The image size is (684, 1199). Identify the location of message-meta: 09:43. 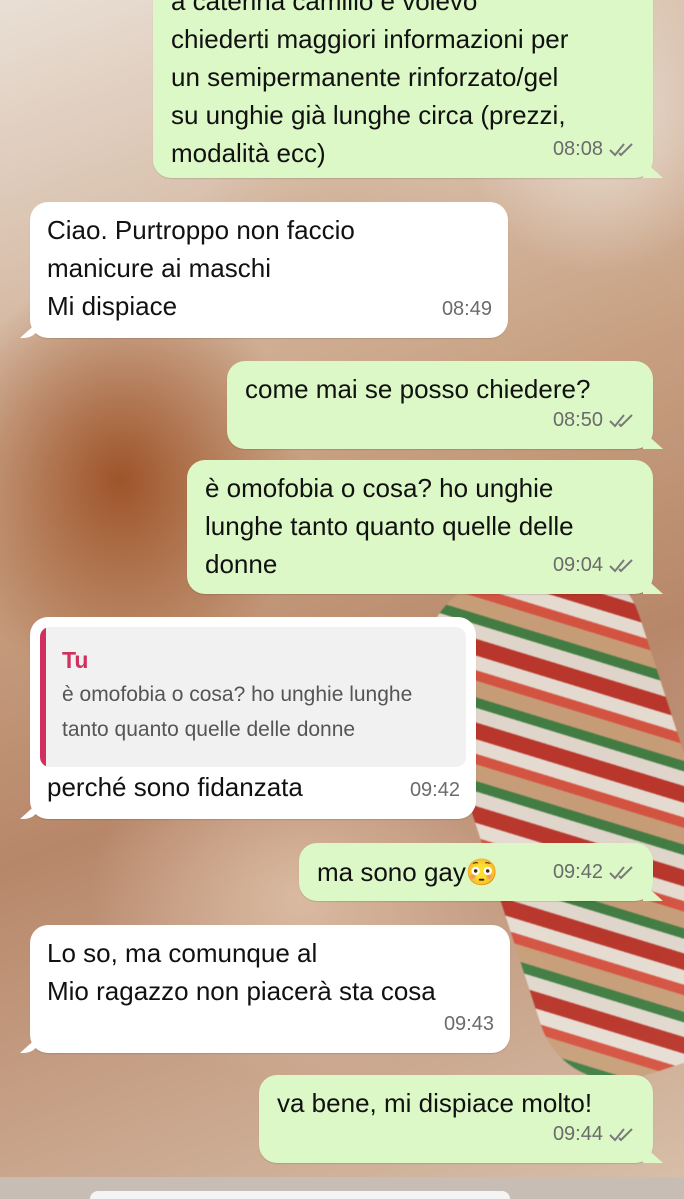
(469, 1024).